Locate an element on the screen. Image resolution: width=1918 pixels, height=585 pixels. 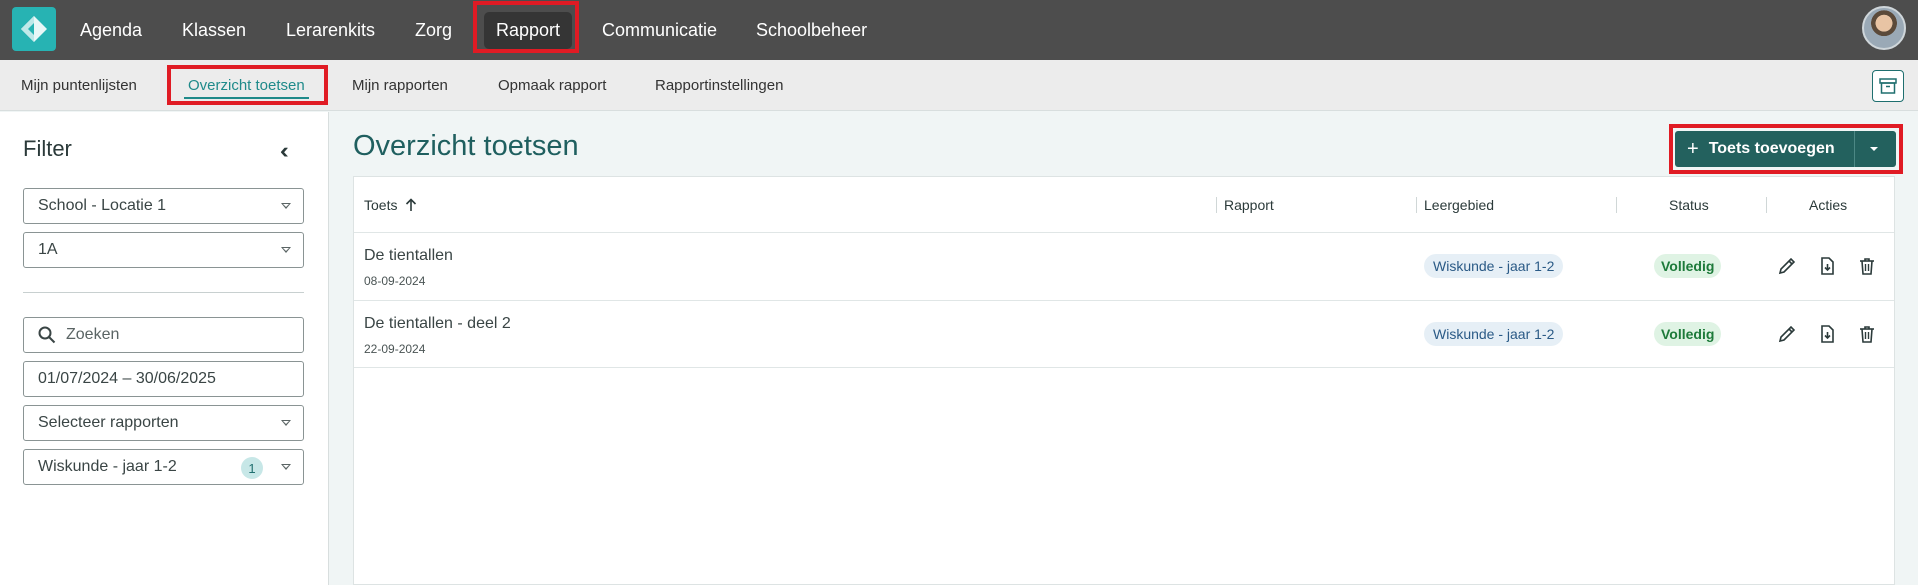
toets-name: De tientallen - deel 2 is located at coordinates (437, 324).